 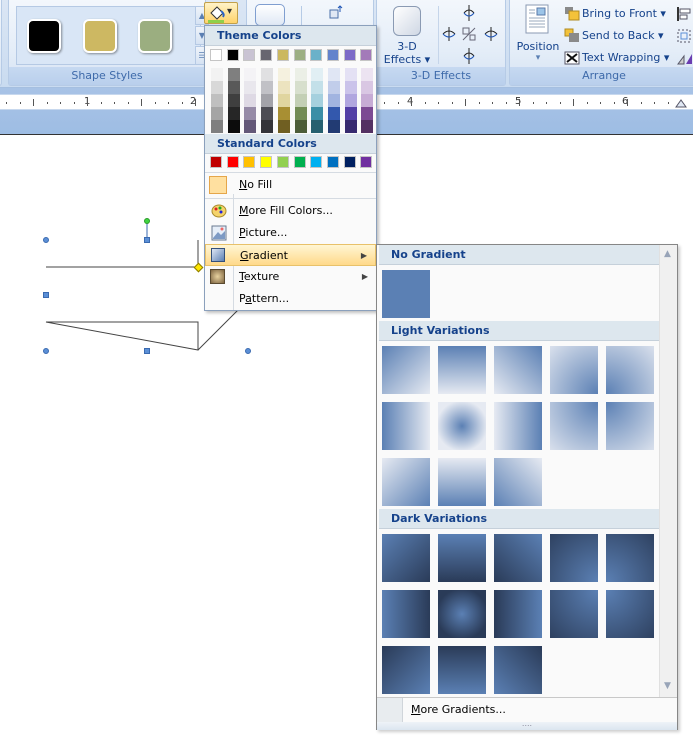 What do you see at coordinates (667, 686) in the screenshot?
I see `scroll-down-arrow-icon: ▼` at bounding box center [667, 686].